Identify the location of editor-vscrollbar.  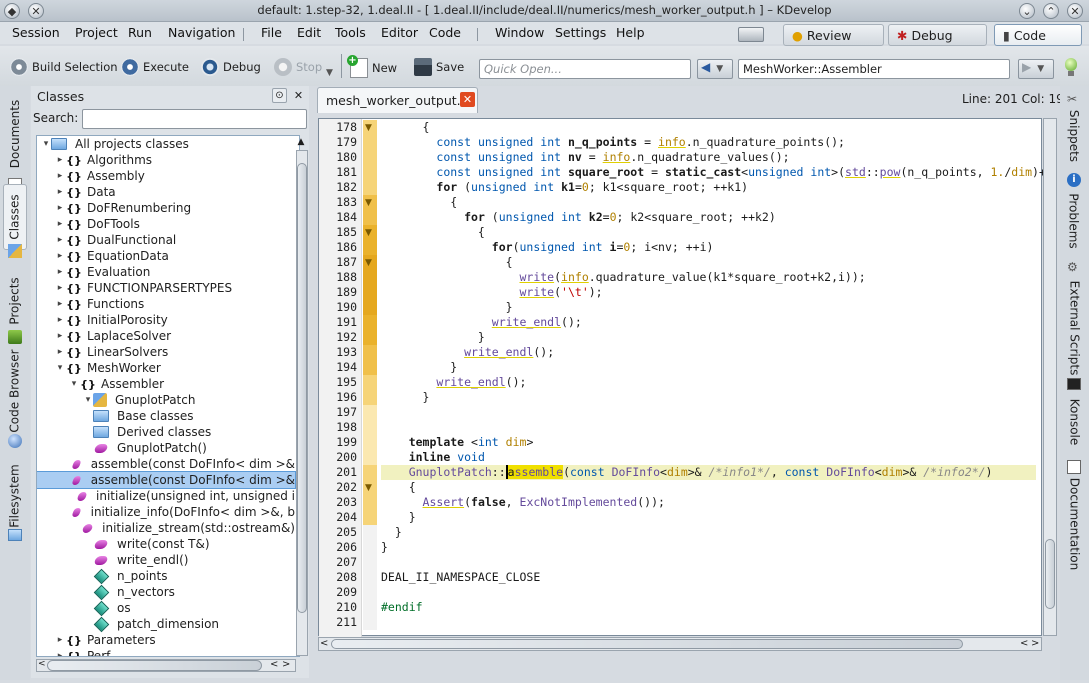
(1050, 377).